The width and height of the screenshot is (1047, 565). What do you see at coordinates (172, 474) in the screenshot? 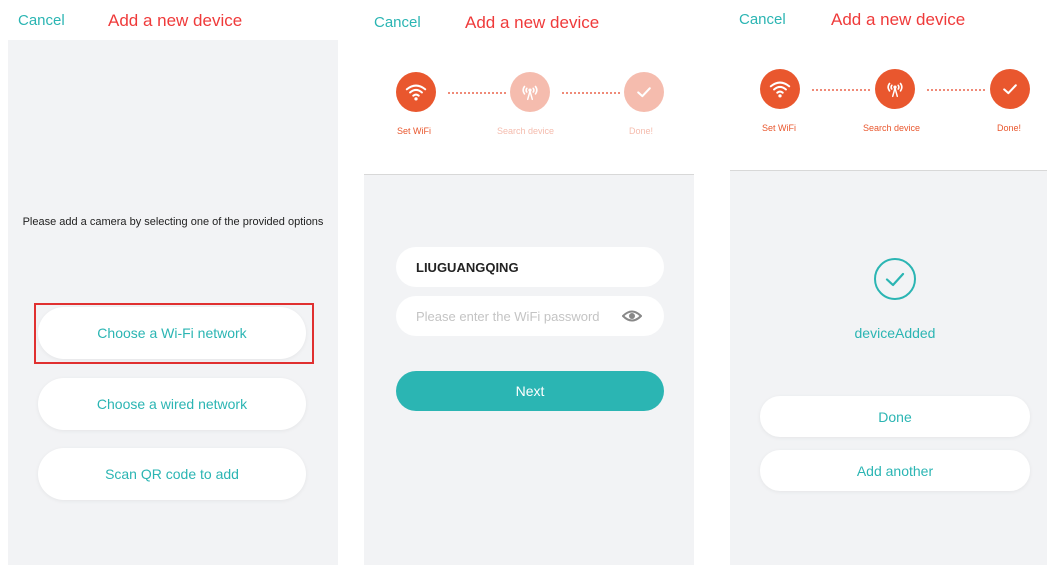
I see `scan-qr-code-button: Scan QR code to add` at bounding box center [172, 474].